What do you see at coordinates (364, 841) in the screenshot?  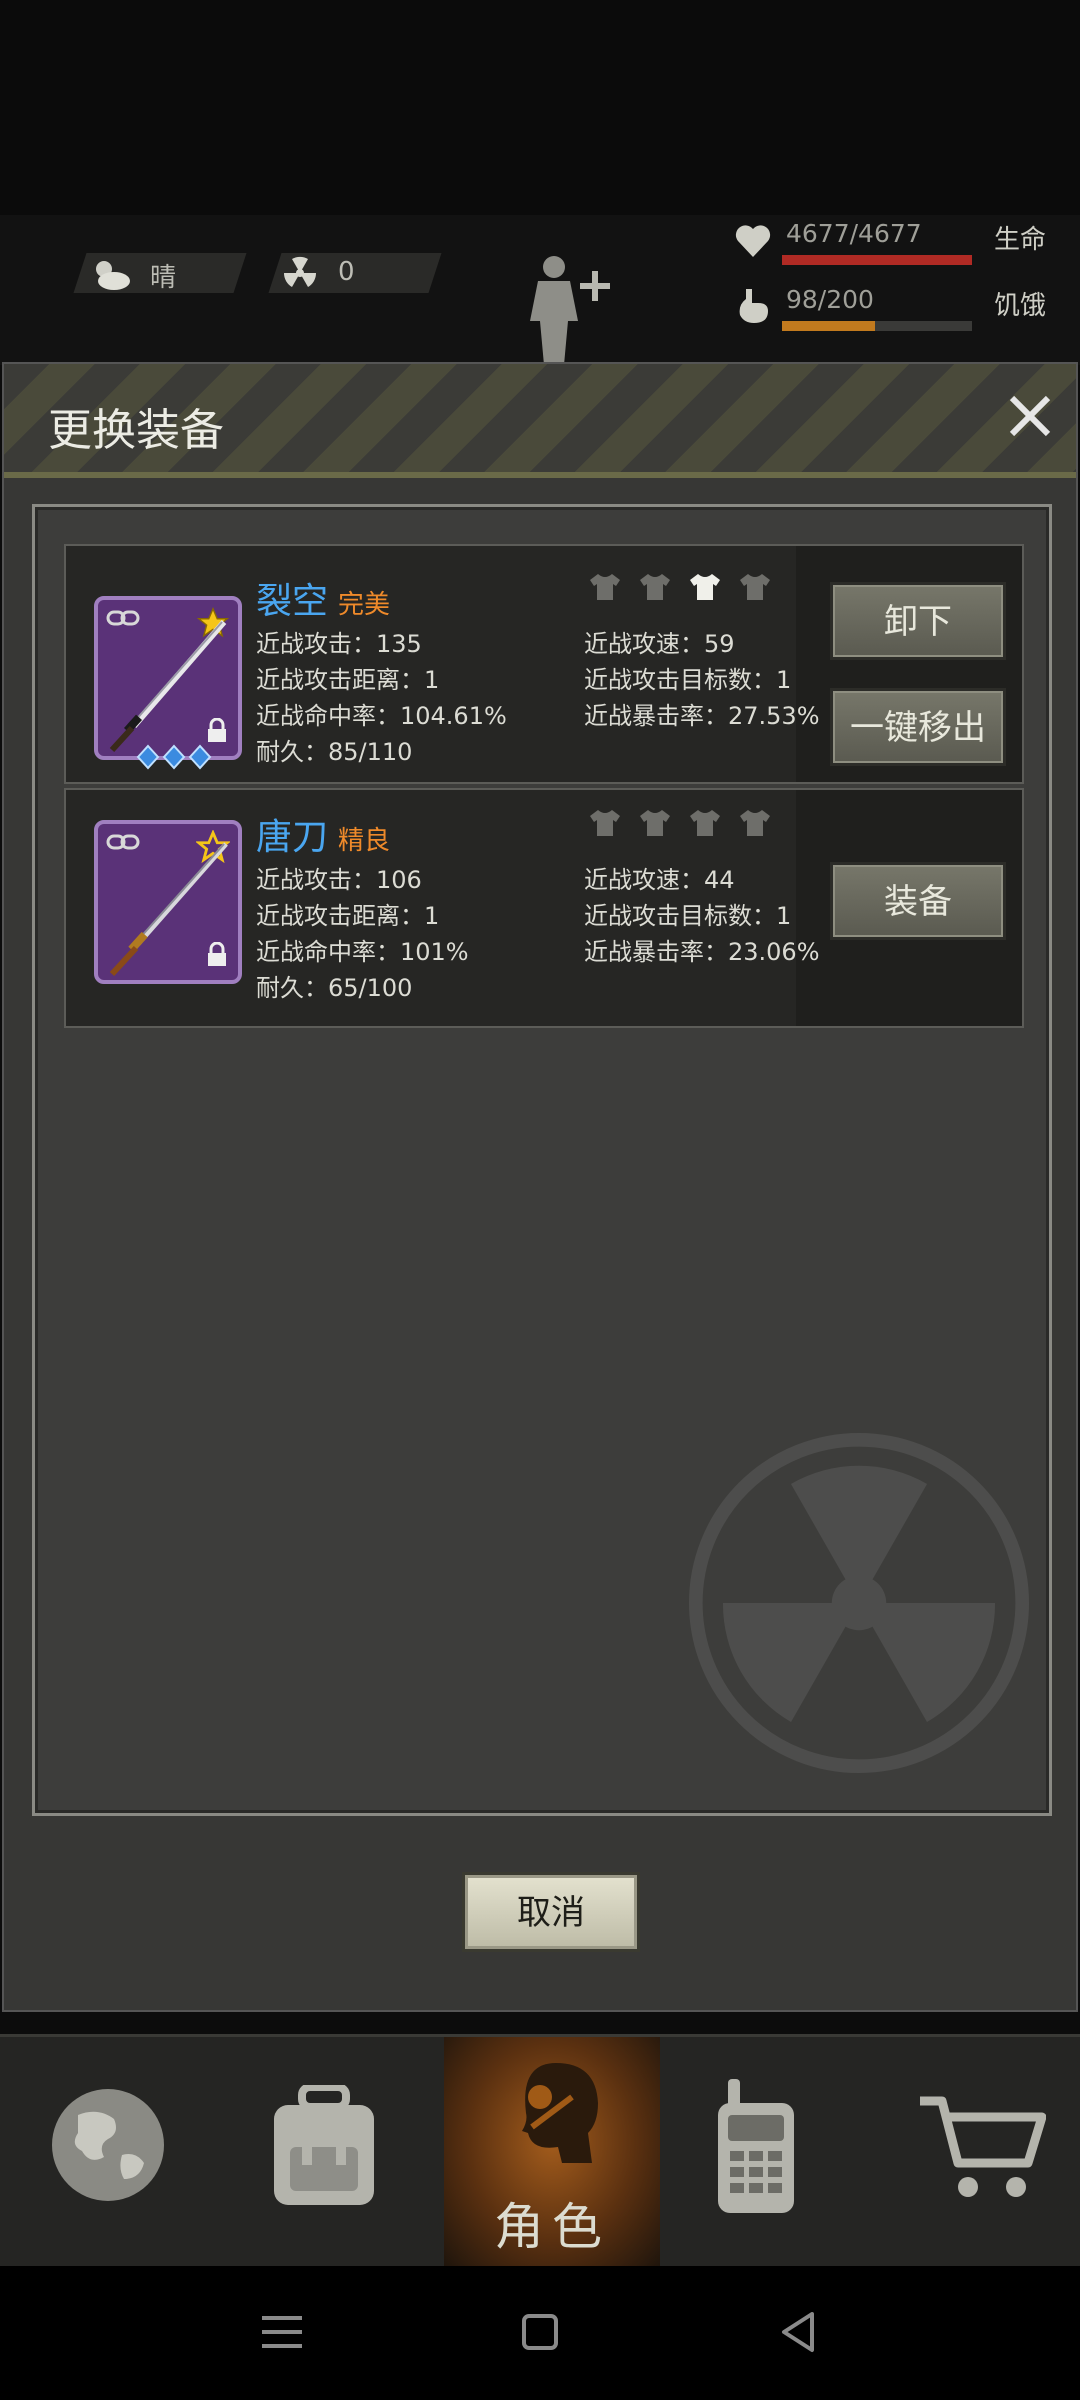 I see `item-quality: 精良` at bounding box center [364, 841].